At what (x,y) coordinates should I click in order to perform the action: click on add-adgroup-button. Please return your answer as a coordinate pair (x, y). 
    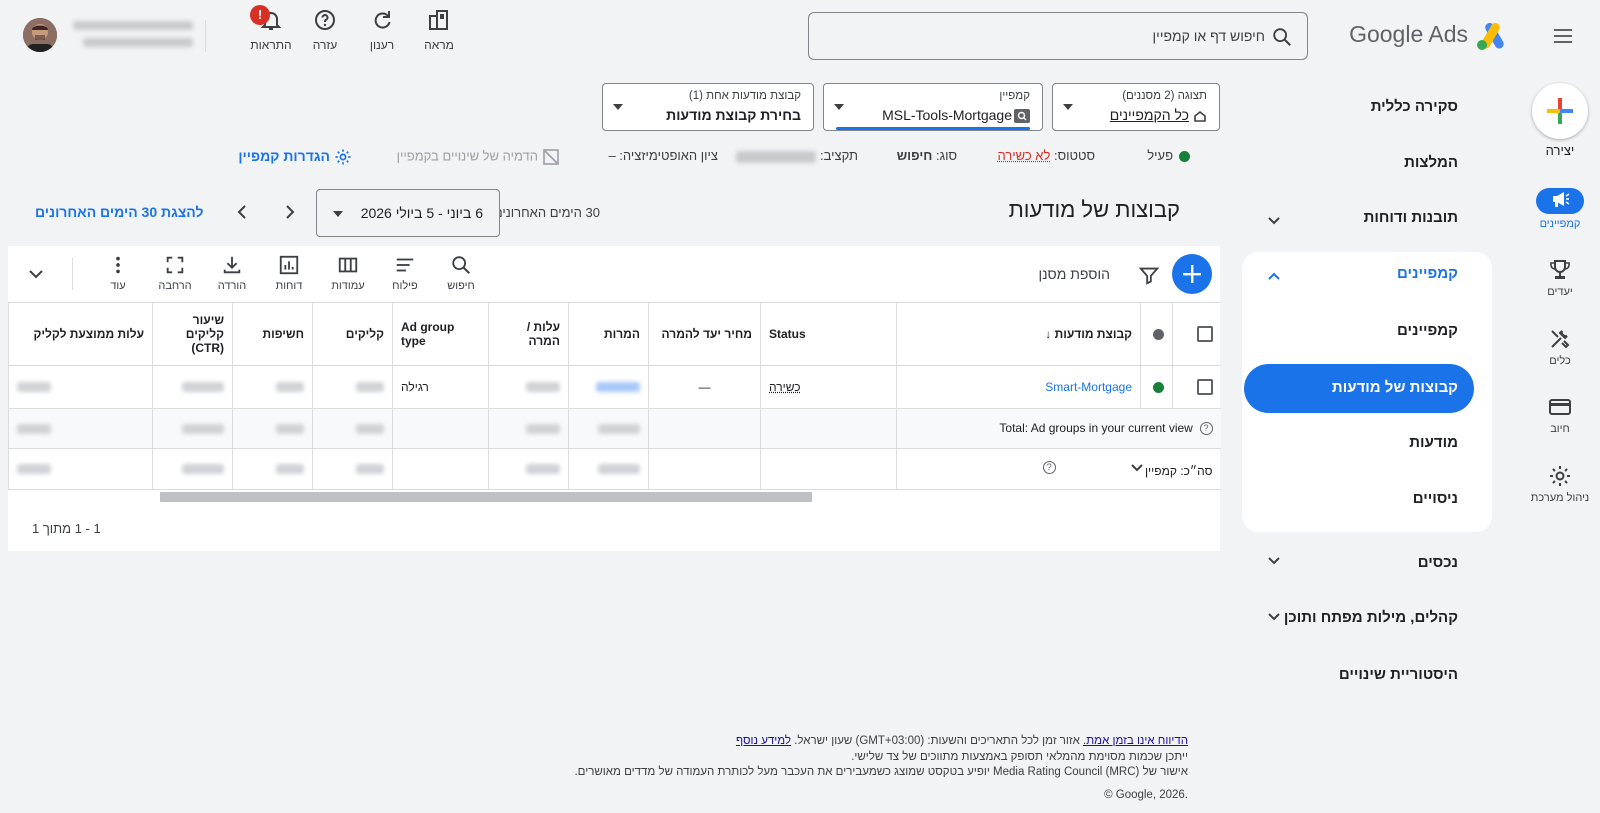
    Looking at the image, I should click on (1192, 274).